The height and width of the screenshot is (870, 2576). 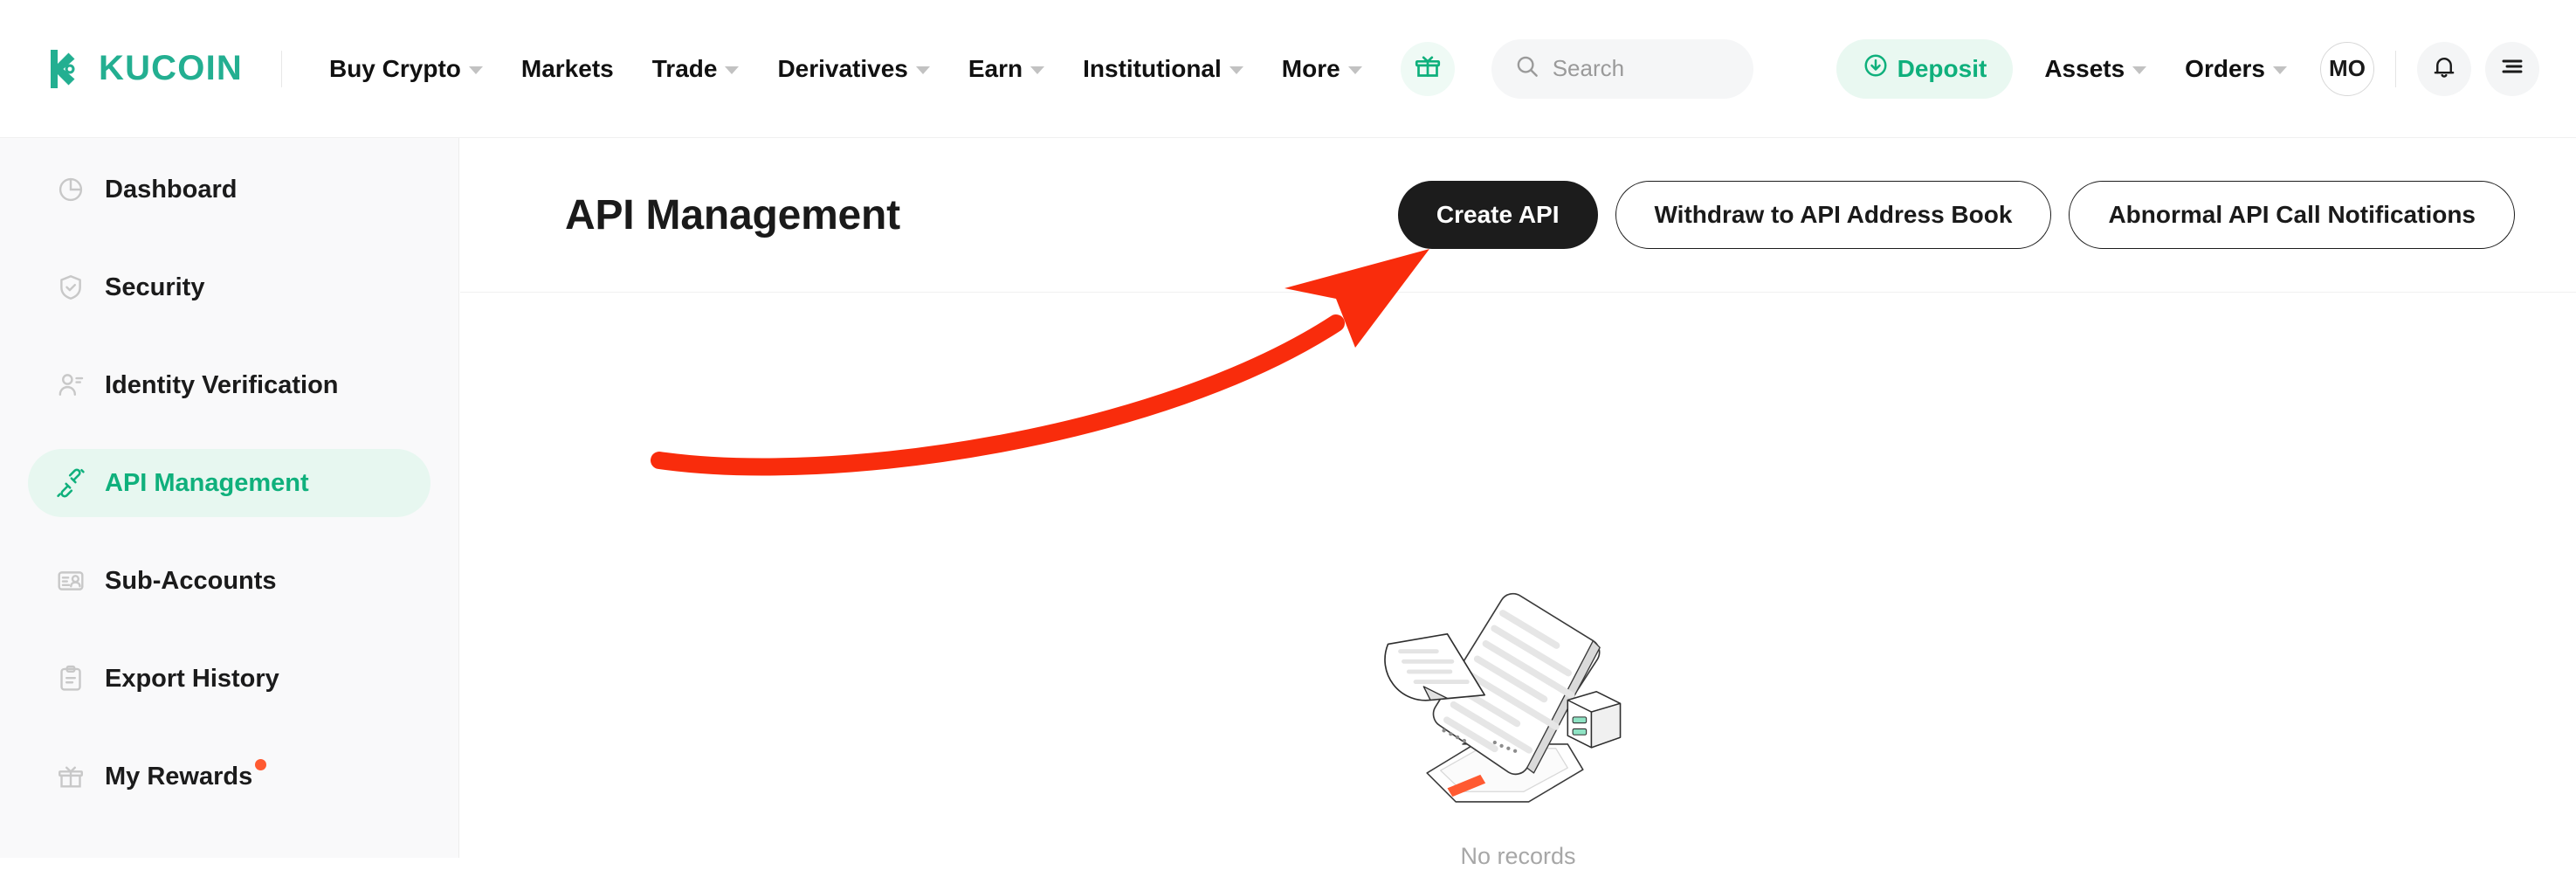 I want to click on notification-dot-badge, so click(x=261, y=764).